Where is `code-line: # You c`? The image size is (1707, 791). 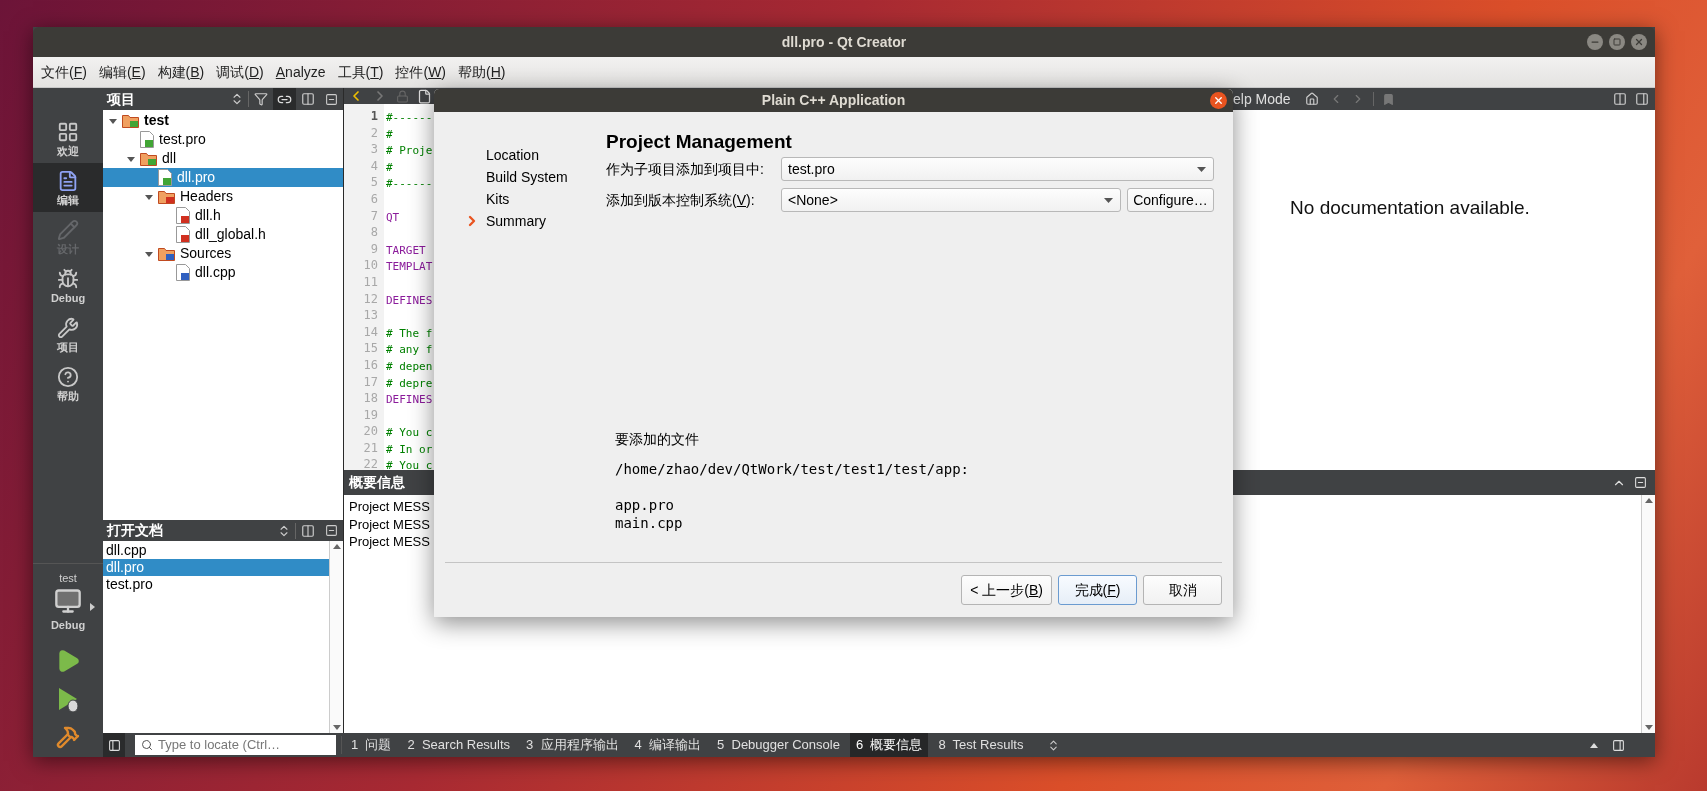 code-line: # You c is located at coordinates (409, 433).